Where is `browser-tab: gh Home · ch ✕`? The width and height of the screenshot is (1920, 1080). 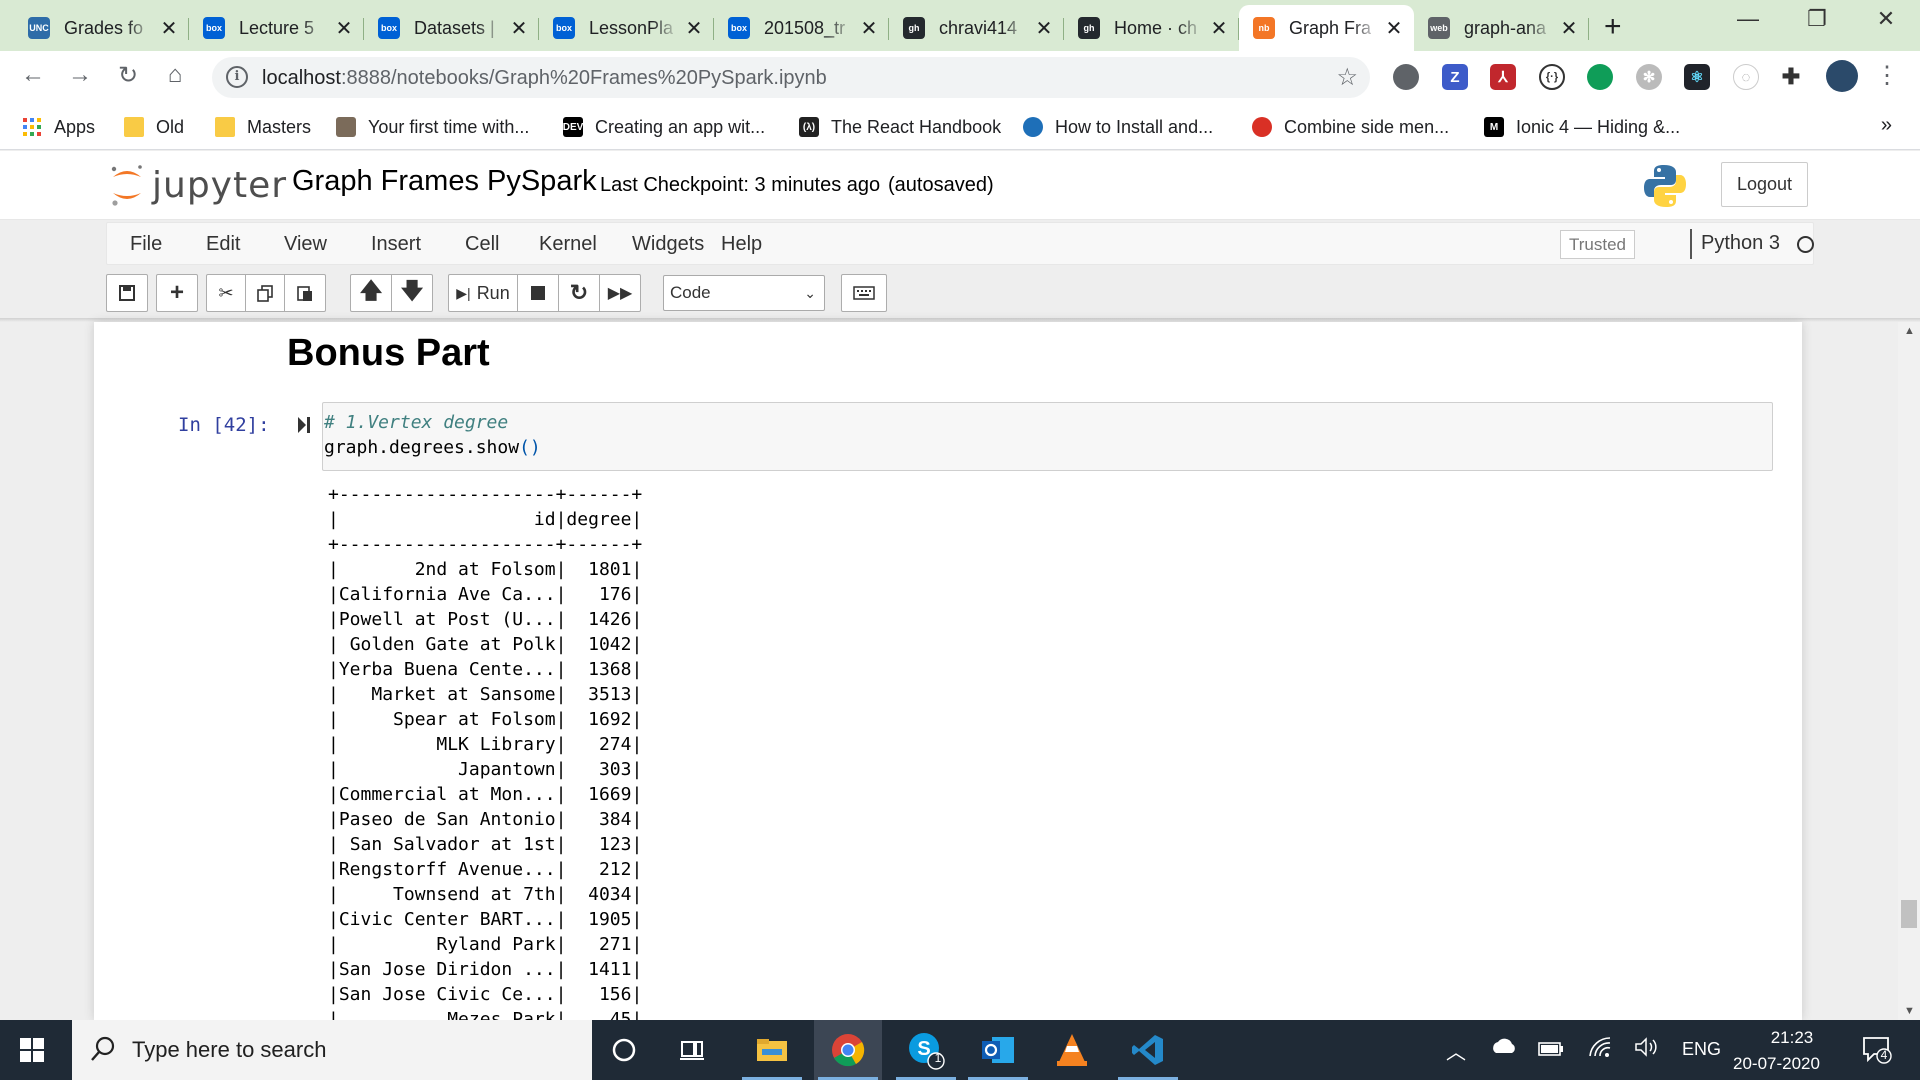
browser-tab: gh Home · ch ✕ is located at coordinates (1151, 28).